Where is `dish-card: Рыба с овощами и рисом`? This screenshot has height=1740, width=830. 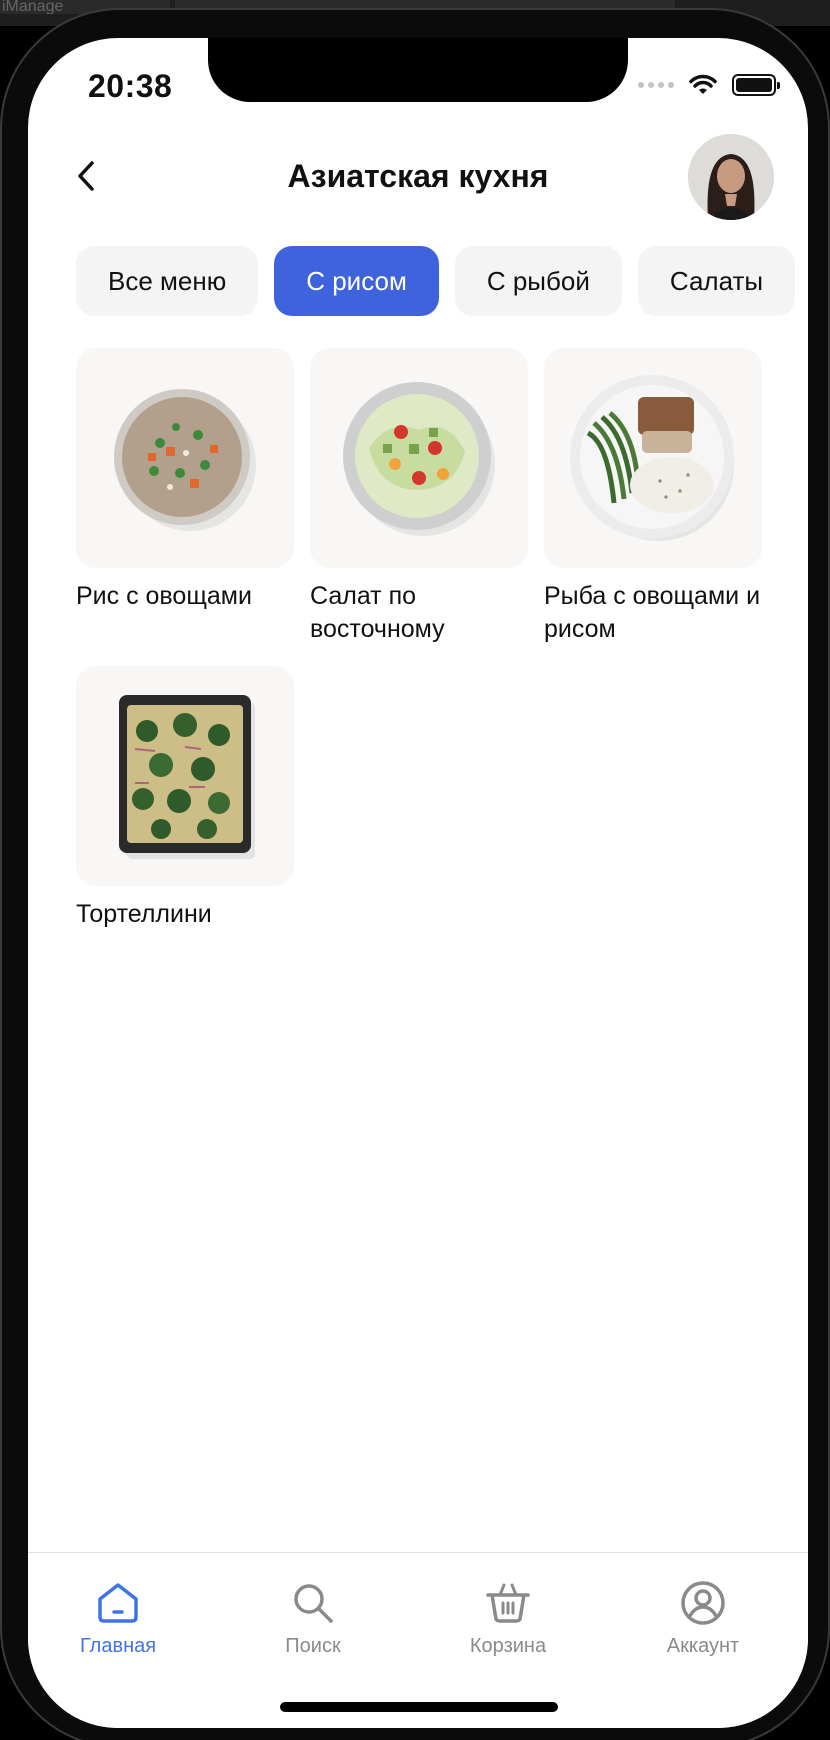 dish-card: Рыба с овощами и рисом is located at coordinates (653, 497).